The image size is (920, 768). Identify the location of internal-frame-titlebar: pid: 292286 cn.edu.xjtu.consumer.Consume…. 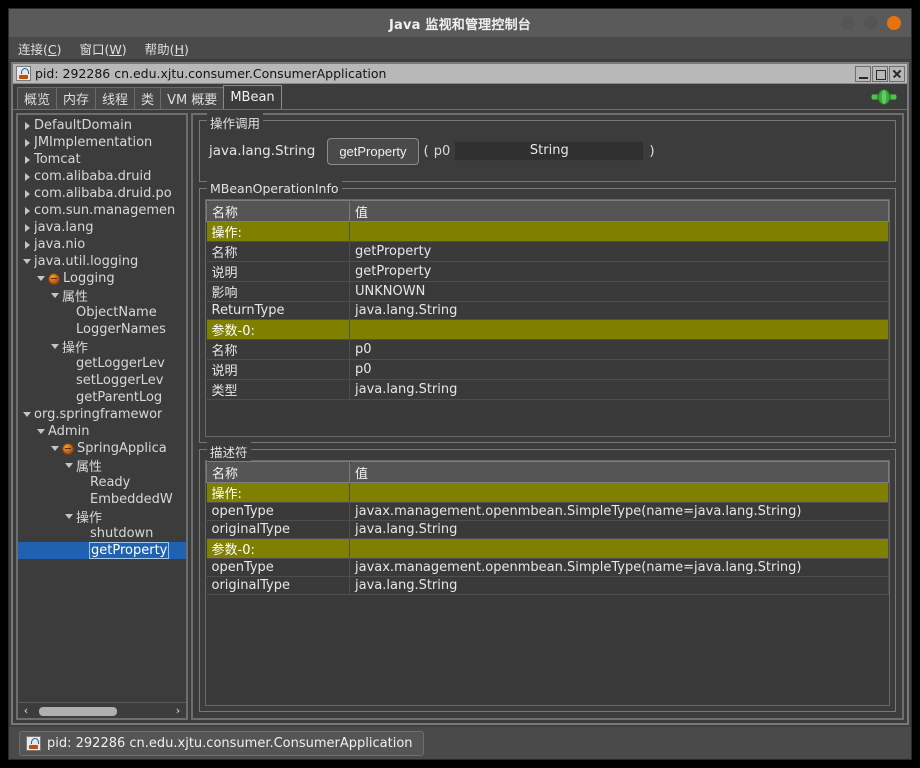
(460, 74).